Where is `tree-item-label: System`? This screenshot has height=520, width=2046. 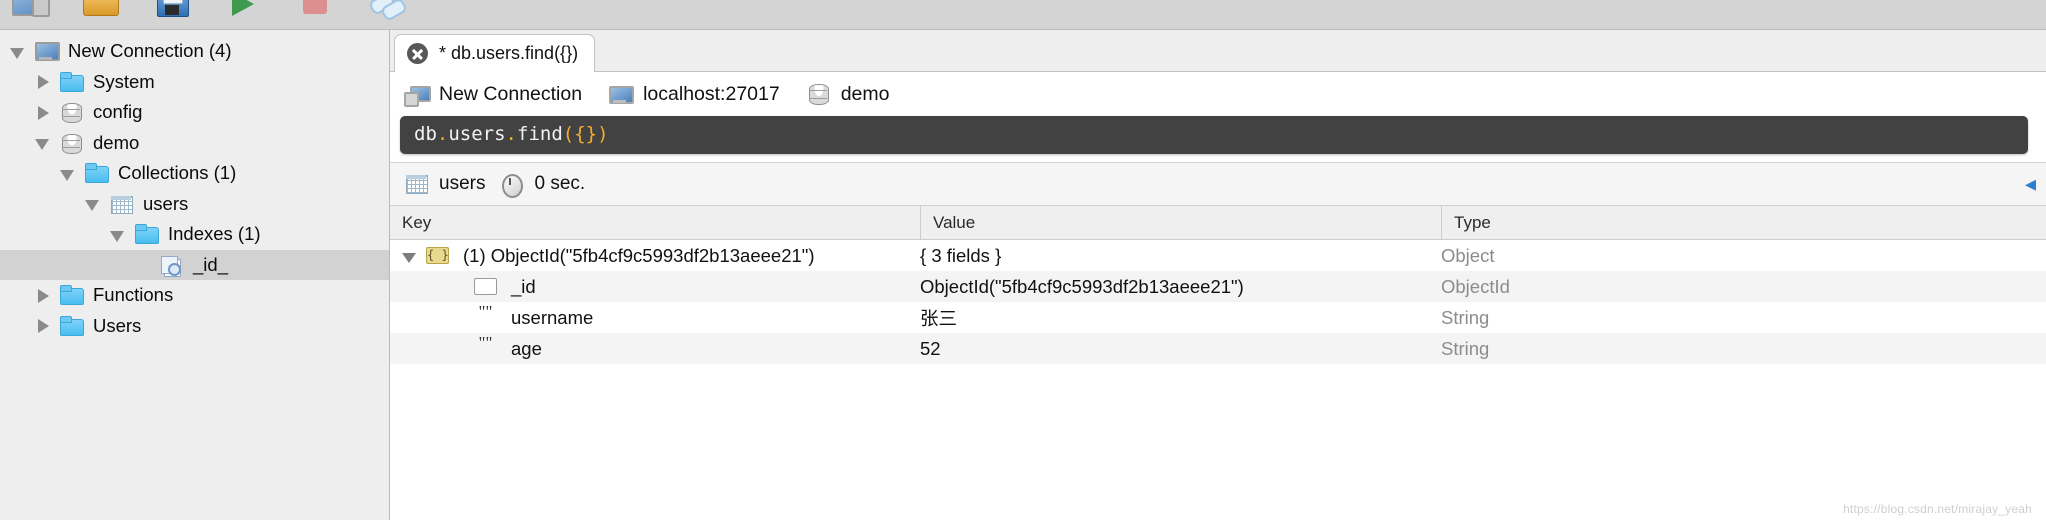
tree-item-label: System is located at coordinates (124, 81).